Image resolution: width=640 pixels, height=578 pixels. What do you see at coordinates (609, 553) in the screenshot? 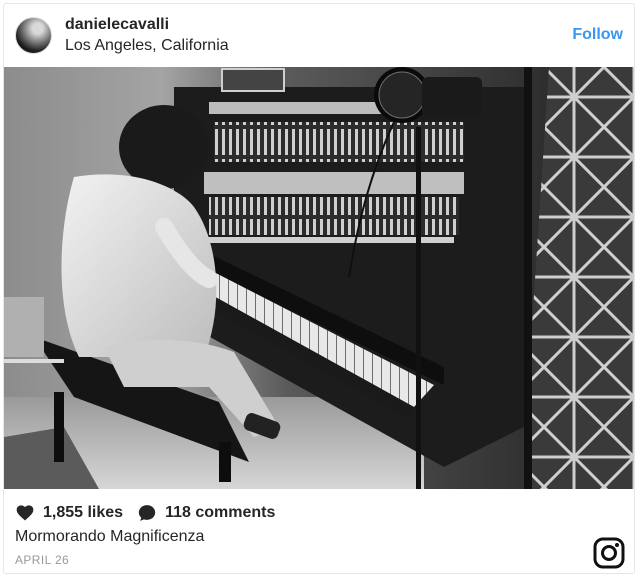
I see `instagram-icon` at bounding box center [609, 553].